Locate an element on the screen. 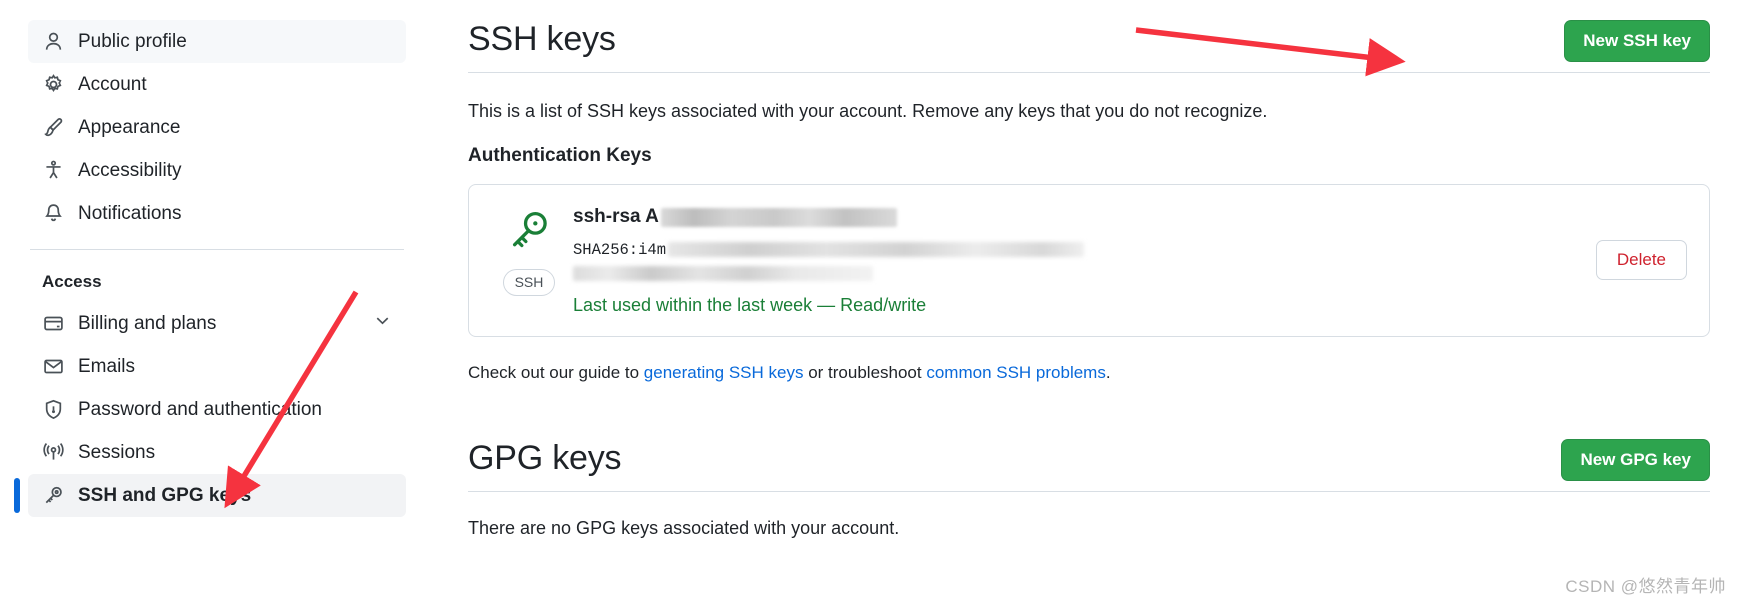 The image size is (1738, 603). bell-icon is located at coordinates (53, 214).